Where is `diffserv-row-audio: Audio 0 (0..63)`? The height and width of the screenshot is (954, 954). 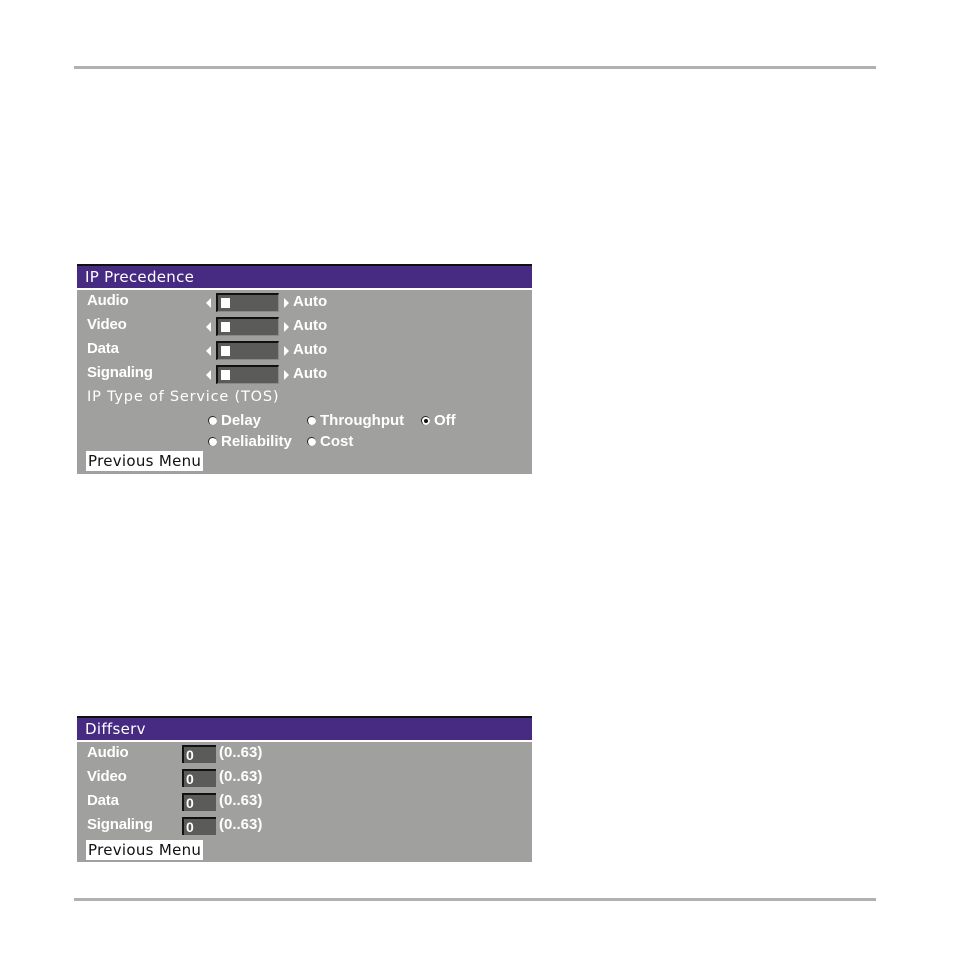
diffserv-row-audio: Audio 0 (0..63) is located at coordinates (304, 754).